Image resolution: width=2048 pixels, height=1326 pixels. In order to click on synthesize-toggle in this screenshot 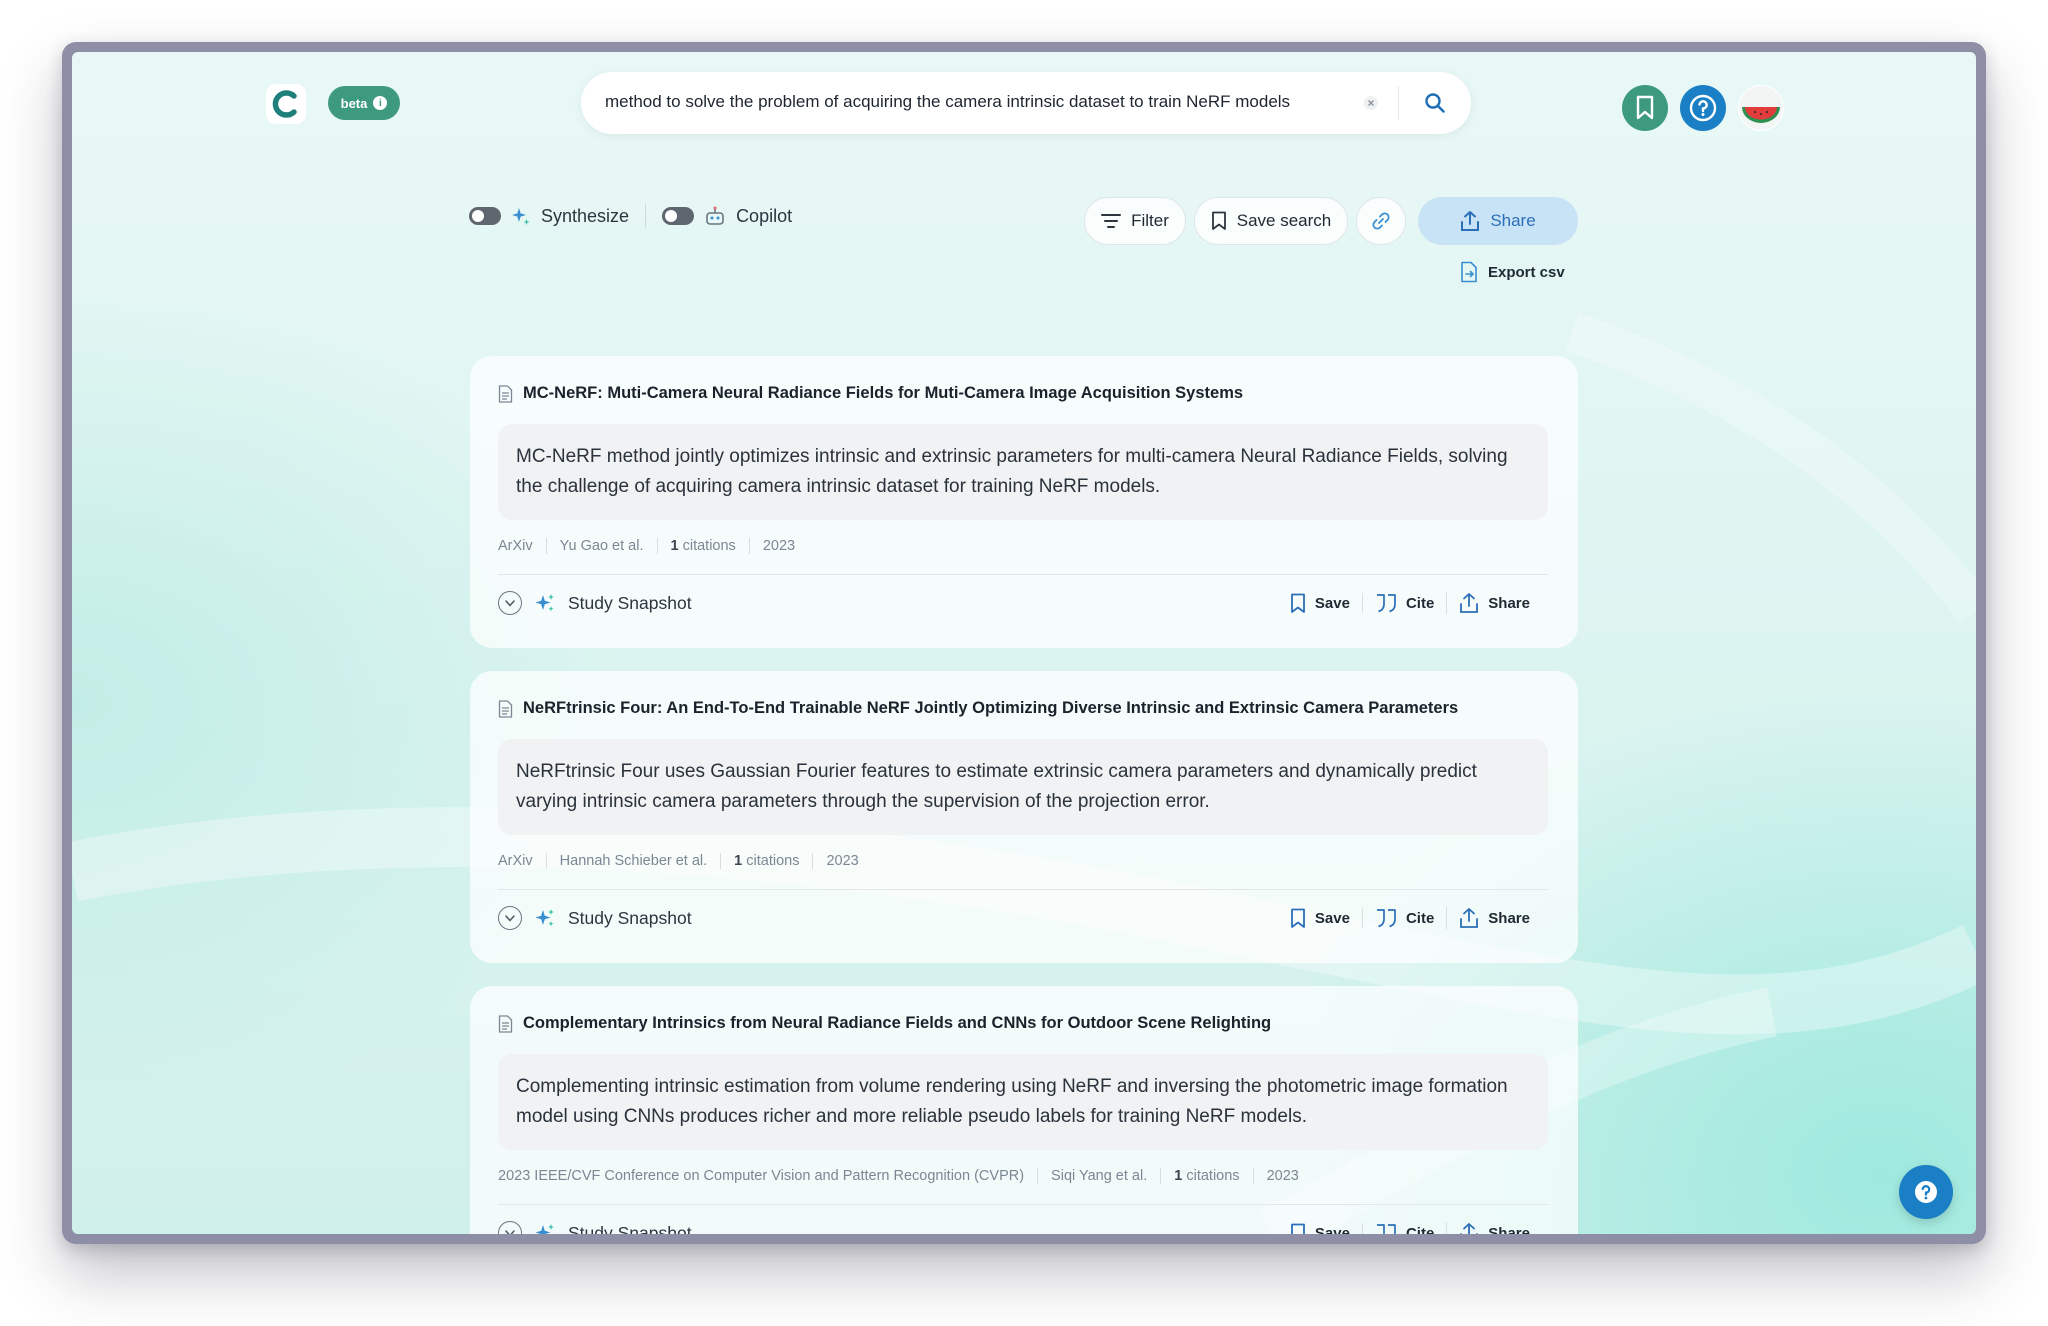, I will do `click(485, 216)`.